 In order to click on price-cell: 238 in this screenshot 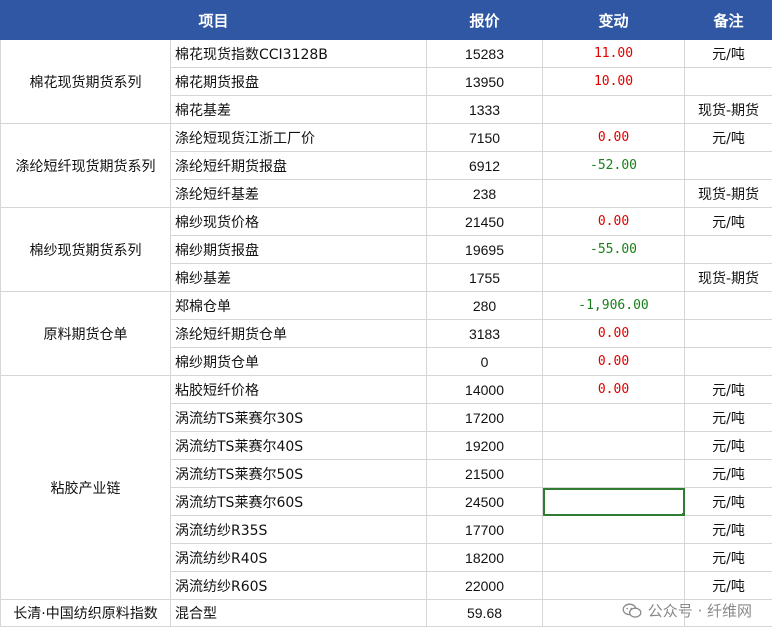, I will do `click(485, 193)`.